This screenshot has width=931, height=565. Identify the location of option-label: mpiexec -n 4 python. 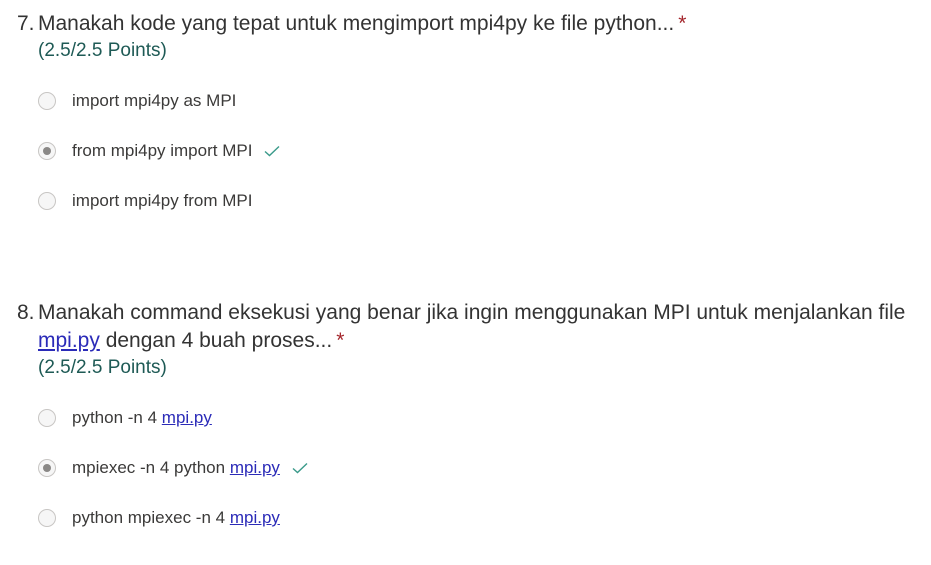
(149, 467).